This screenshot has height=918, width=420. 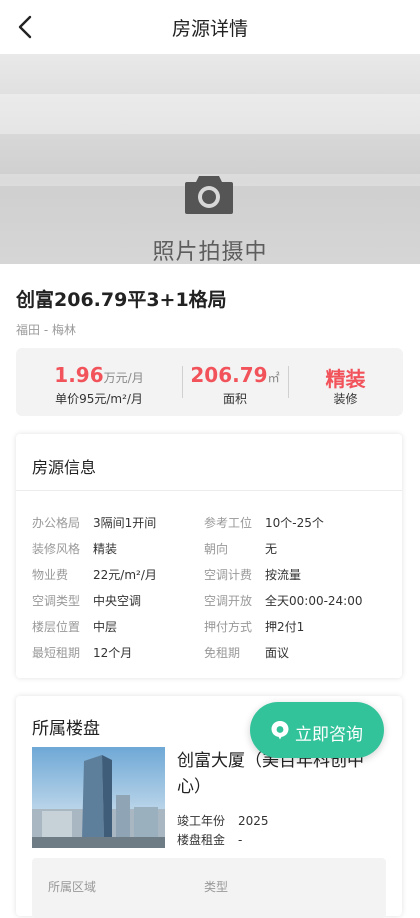 What do you see at coordinates (264, 522) in the screenshot?
I see `info-item: 参考工位 10个-25个` at bounding box center [264, 522].